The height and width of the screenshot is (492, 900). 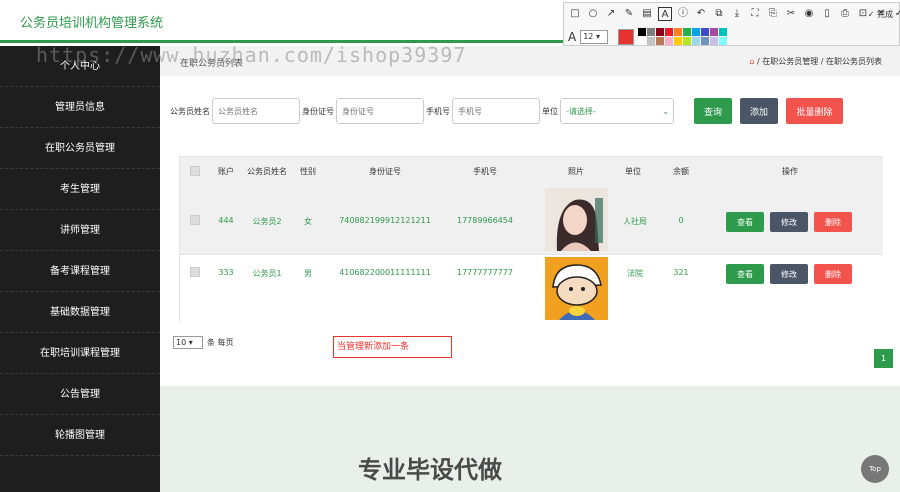 What do you see at coordinates (220, 342) in the screenshot?
I see `per-page-label: 条 每页` at bounding box center [220, 342].